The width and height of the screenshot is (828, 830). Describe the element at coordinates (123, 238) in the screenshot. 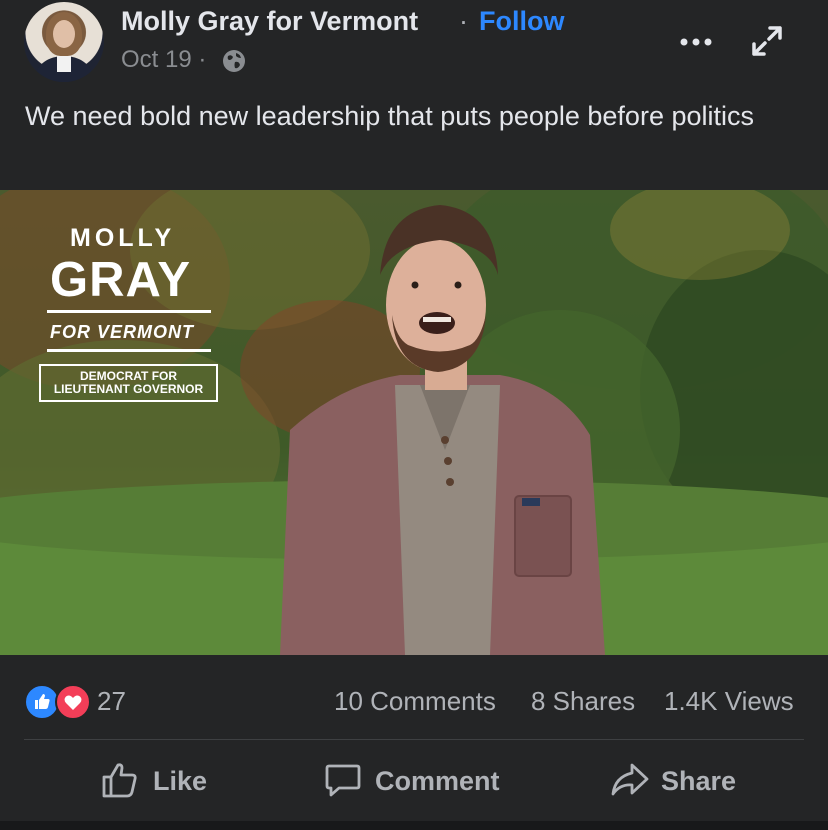

I see `logo-first-name: MOLLY` at that location.